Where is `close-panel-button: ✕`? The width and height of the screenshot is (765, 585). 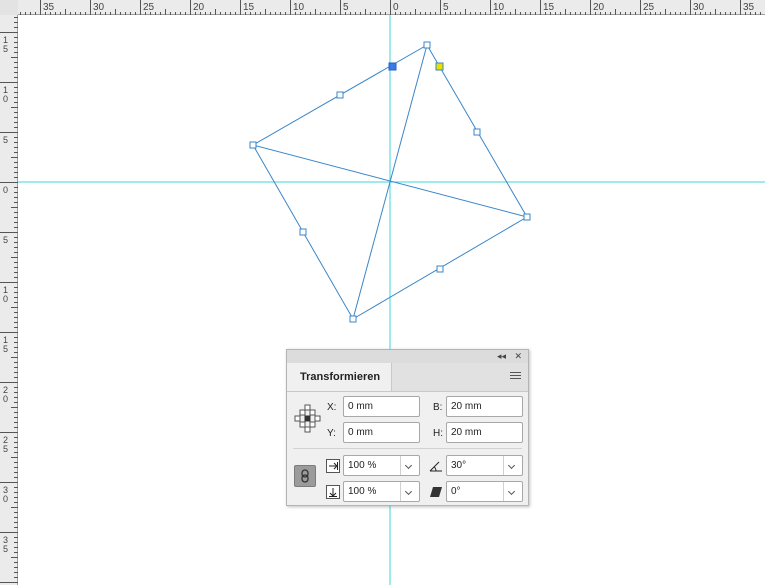 close-panel-button: ✕ is located at coordinates (518, 356).